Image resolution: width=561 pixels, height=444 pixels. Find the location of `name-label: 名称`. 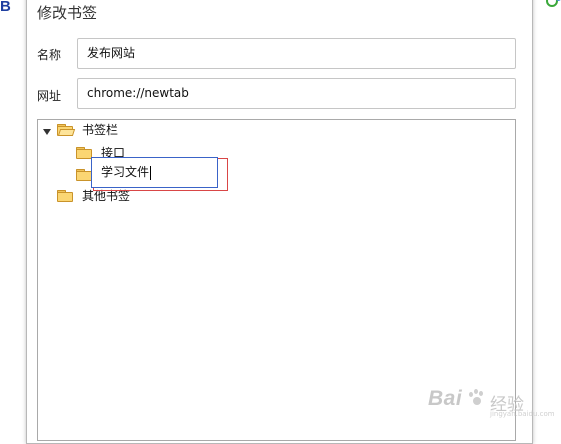

name-label: 名称 is located at coordinates (49, 55).